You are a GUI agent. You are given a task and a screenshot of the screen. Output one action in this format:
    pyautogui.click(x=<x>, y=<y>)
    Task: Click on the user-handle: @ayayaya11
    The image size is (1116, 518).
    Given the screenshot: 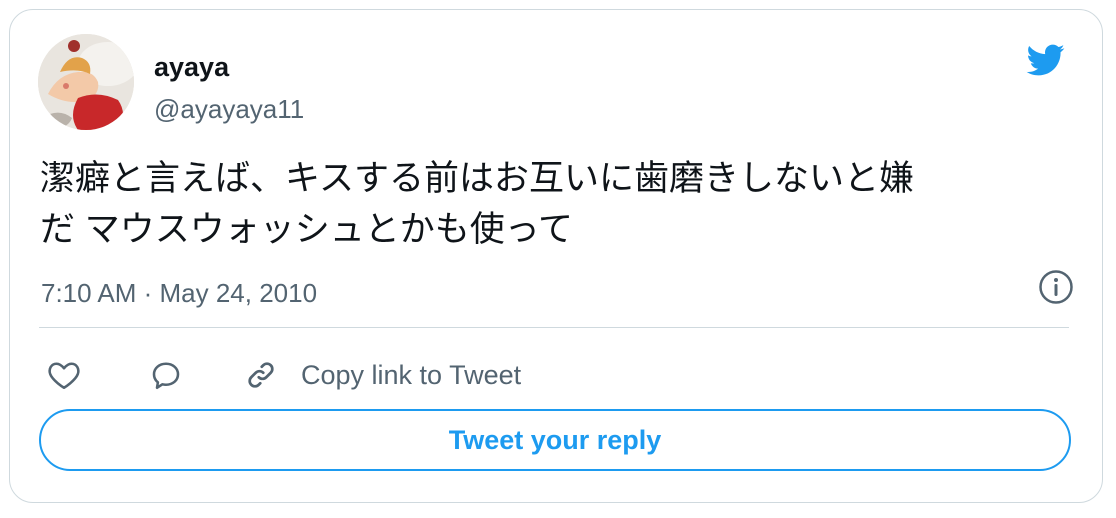 What is the action you would take?
    pyautogui.click(x=229, y=109)
    